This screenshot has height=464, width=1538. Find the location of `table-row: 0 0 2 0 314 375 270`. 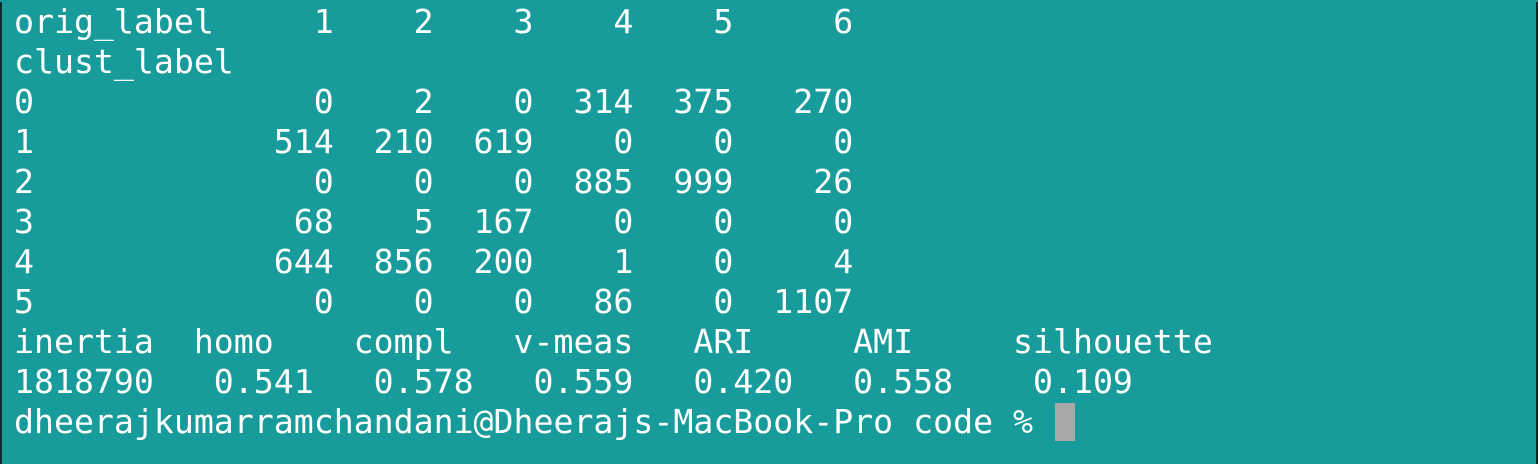

table-row: 0 0 2 0 314 375 270 is located at coordinates (434, 101).